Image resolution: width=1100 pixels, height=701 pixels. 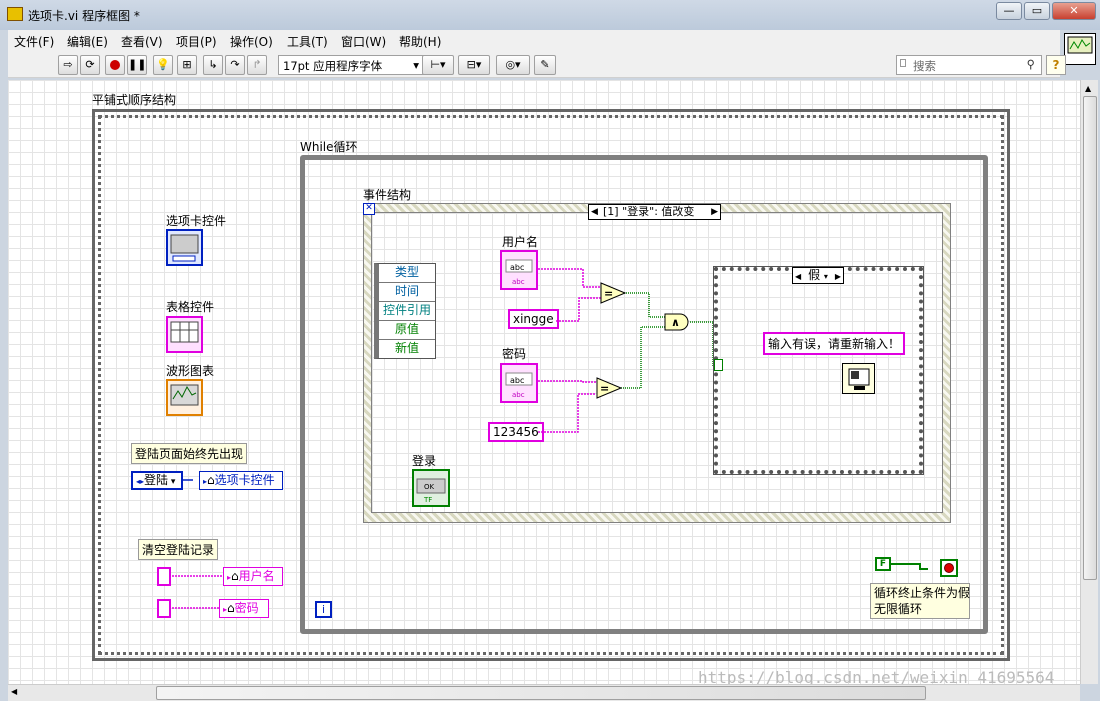 What do you see at coordinates (251, 41) in the screenshot?
I see `menu-operate: 操作(O)` at bounding box center [251, 41].